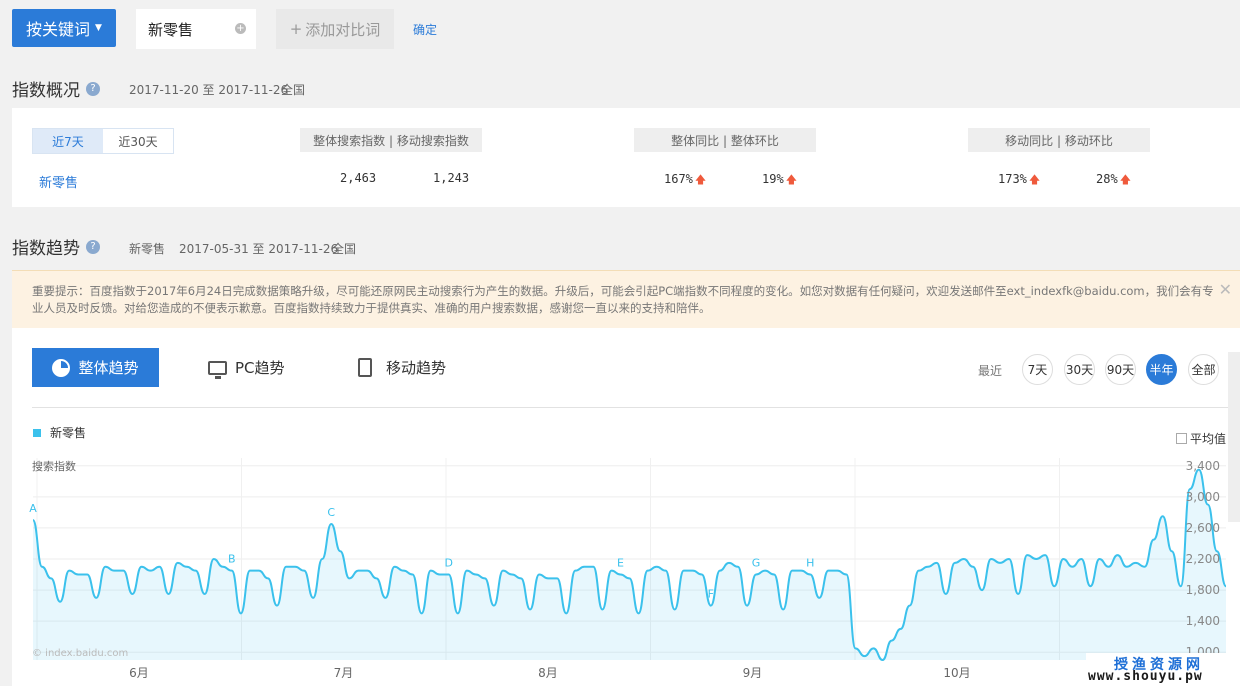 The height and width of the screenshot is (686, 1240). Describe the element at coordinates (1145, 676) in the screenshot. I see `watermark-url: www.shouyu.pw` at that location.